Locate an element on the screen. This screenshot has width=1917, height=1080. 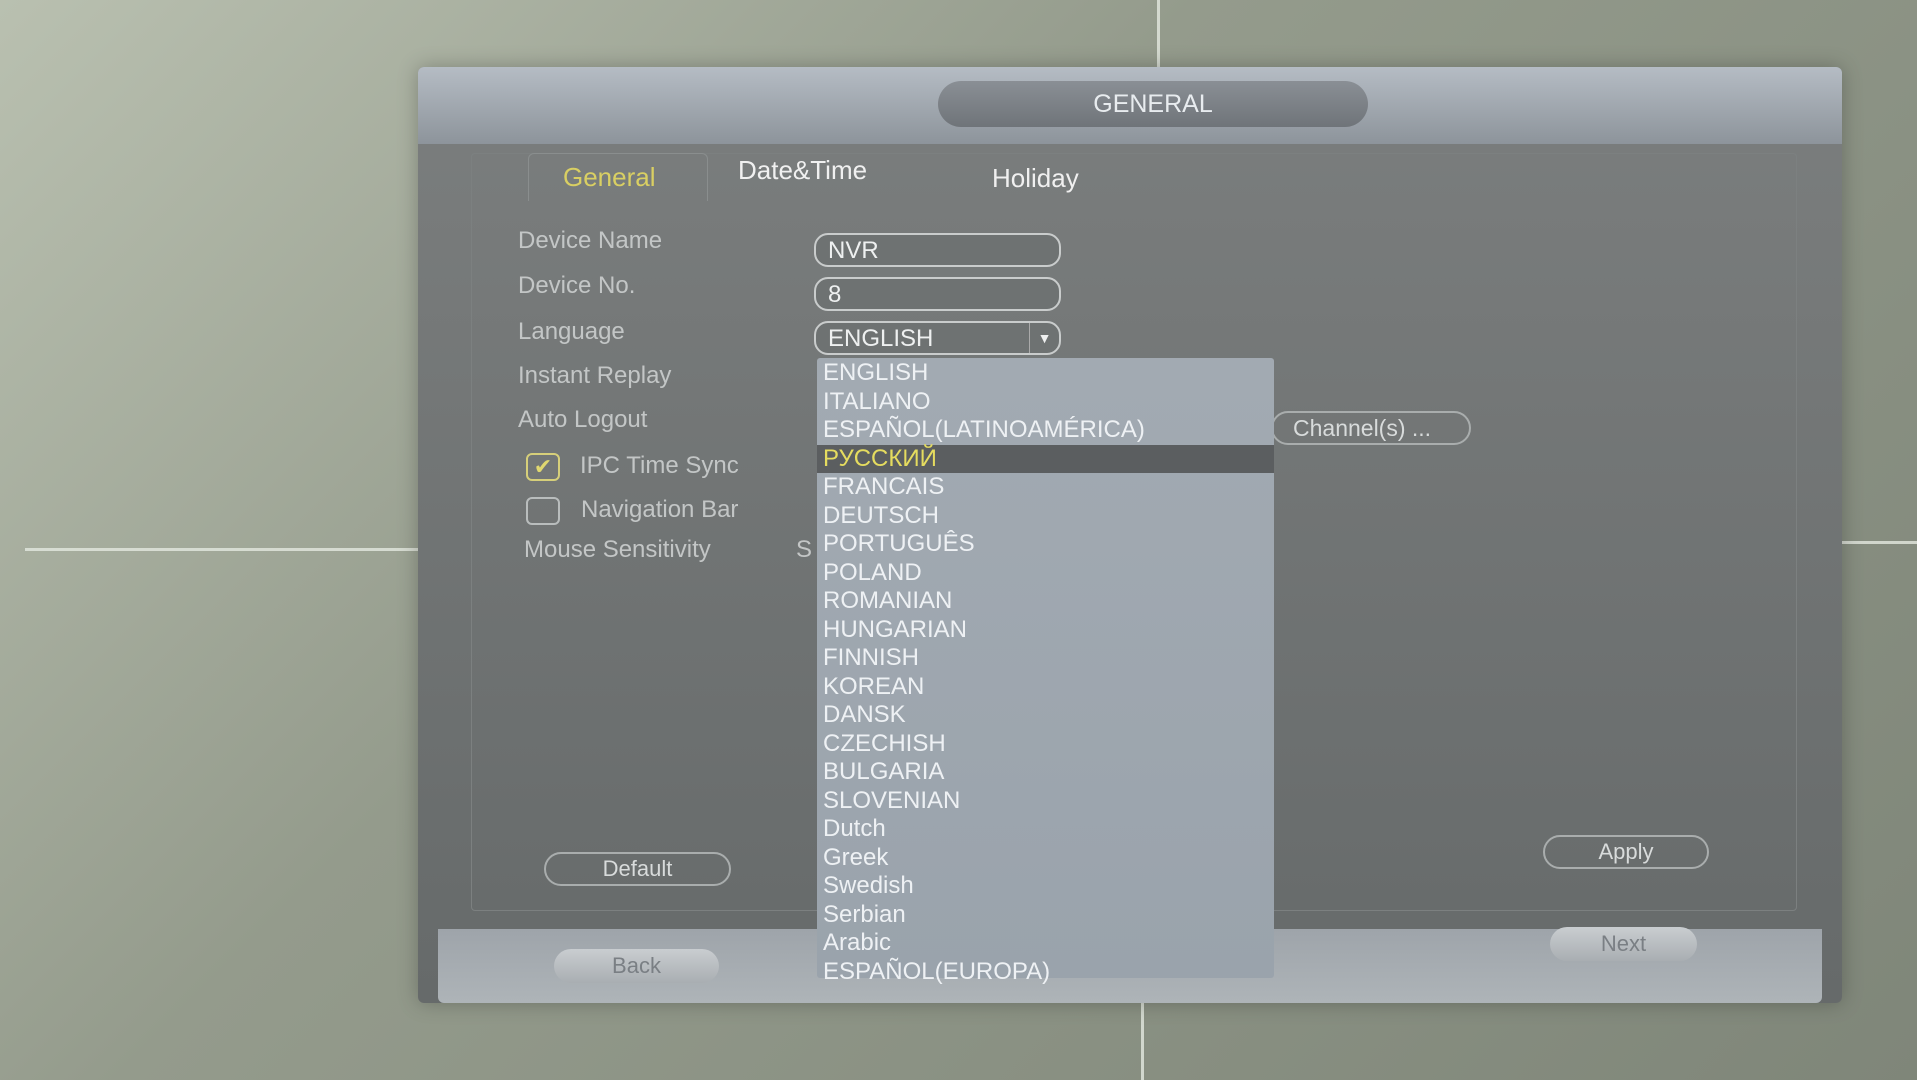
apply-button: Apply is located at coordinates (1626, 852).